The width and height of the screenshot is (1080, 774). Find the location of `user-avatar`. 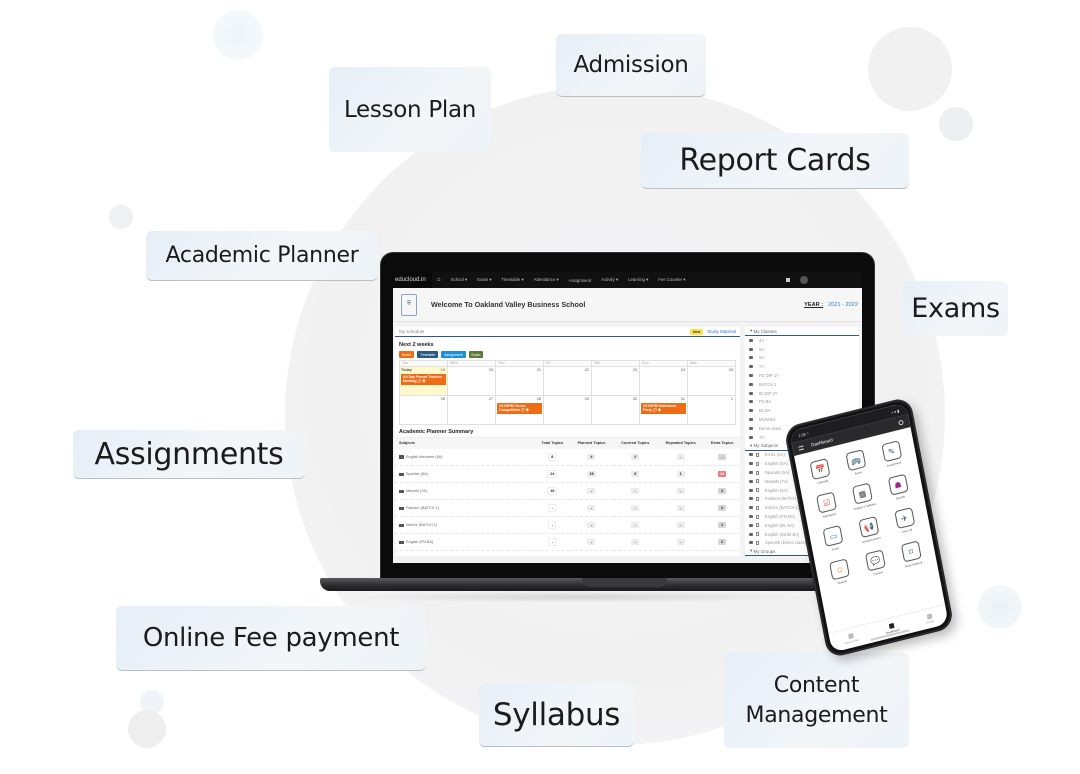

user-avatar is located at coordinates (804, 280).